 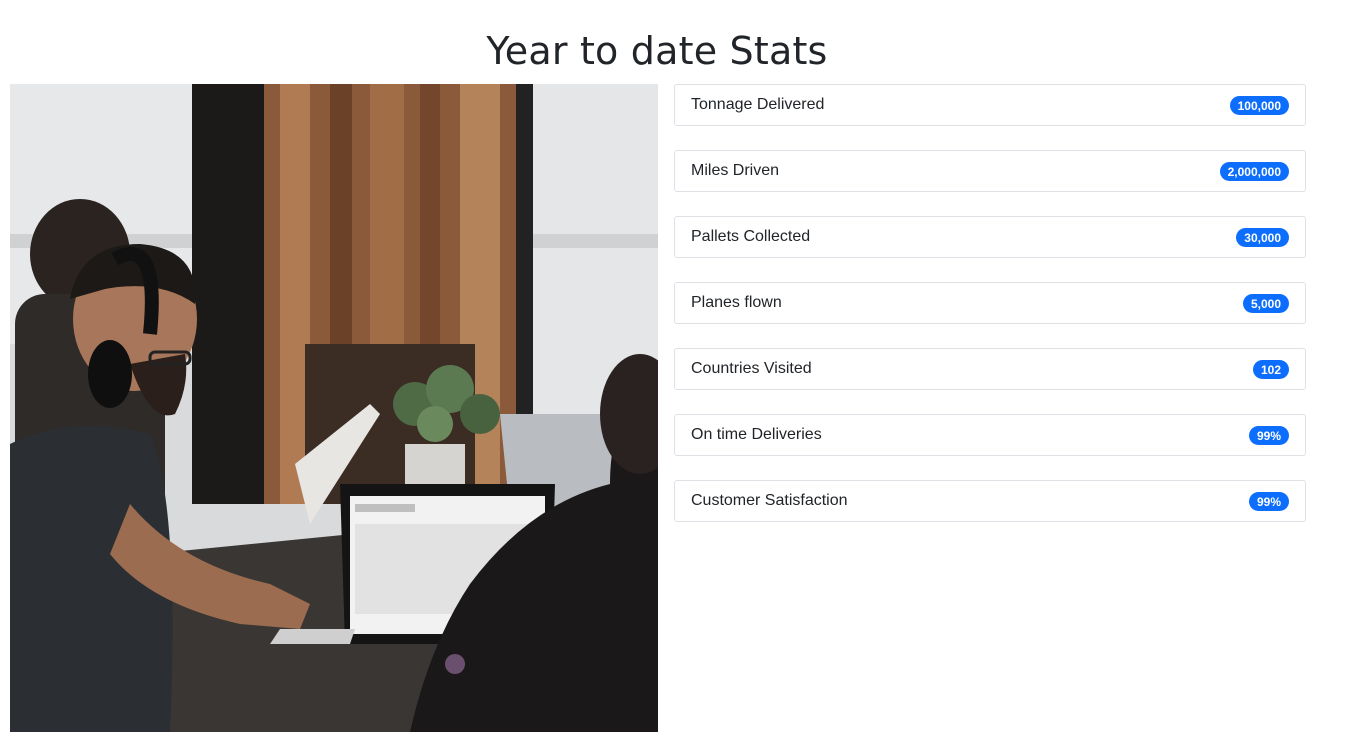 I want to click on page-title: Year to date Stats, so click(x=657, y=51).